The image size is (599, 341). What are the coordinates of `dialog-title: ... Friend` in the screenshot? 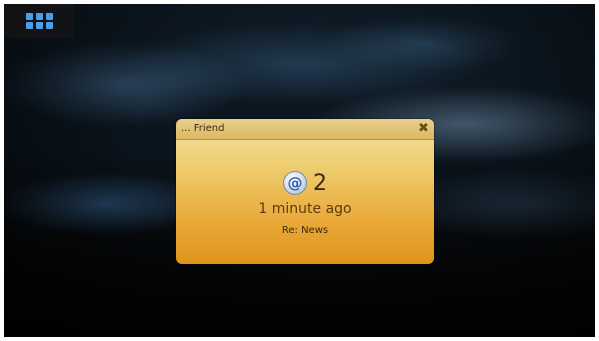 It's located at (203, 128).